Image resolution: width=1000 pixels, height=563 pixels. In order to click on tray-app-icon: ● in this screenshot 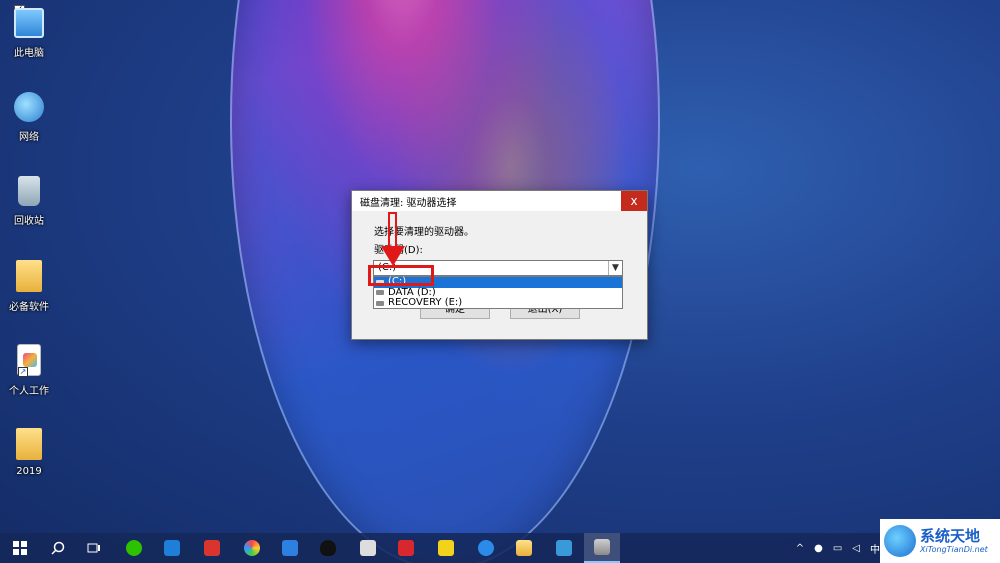, I will do `click(818, 548)`.